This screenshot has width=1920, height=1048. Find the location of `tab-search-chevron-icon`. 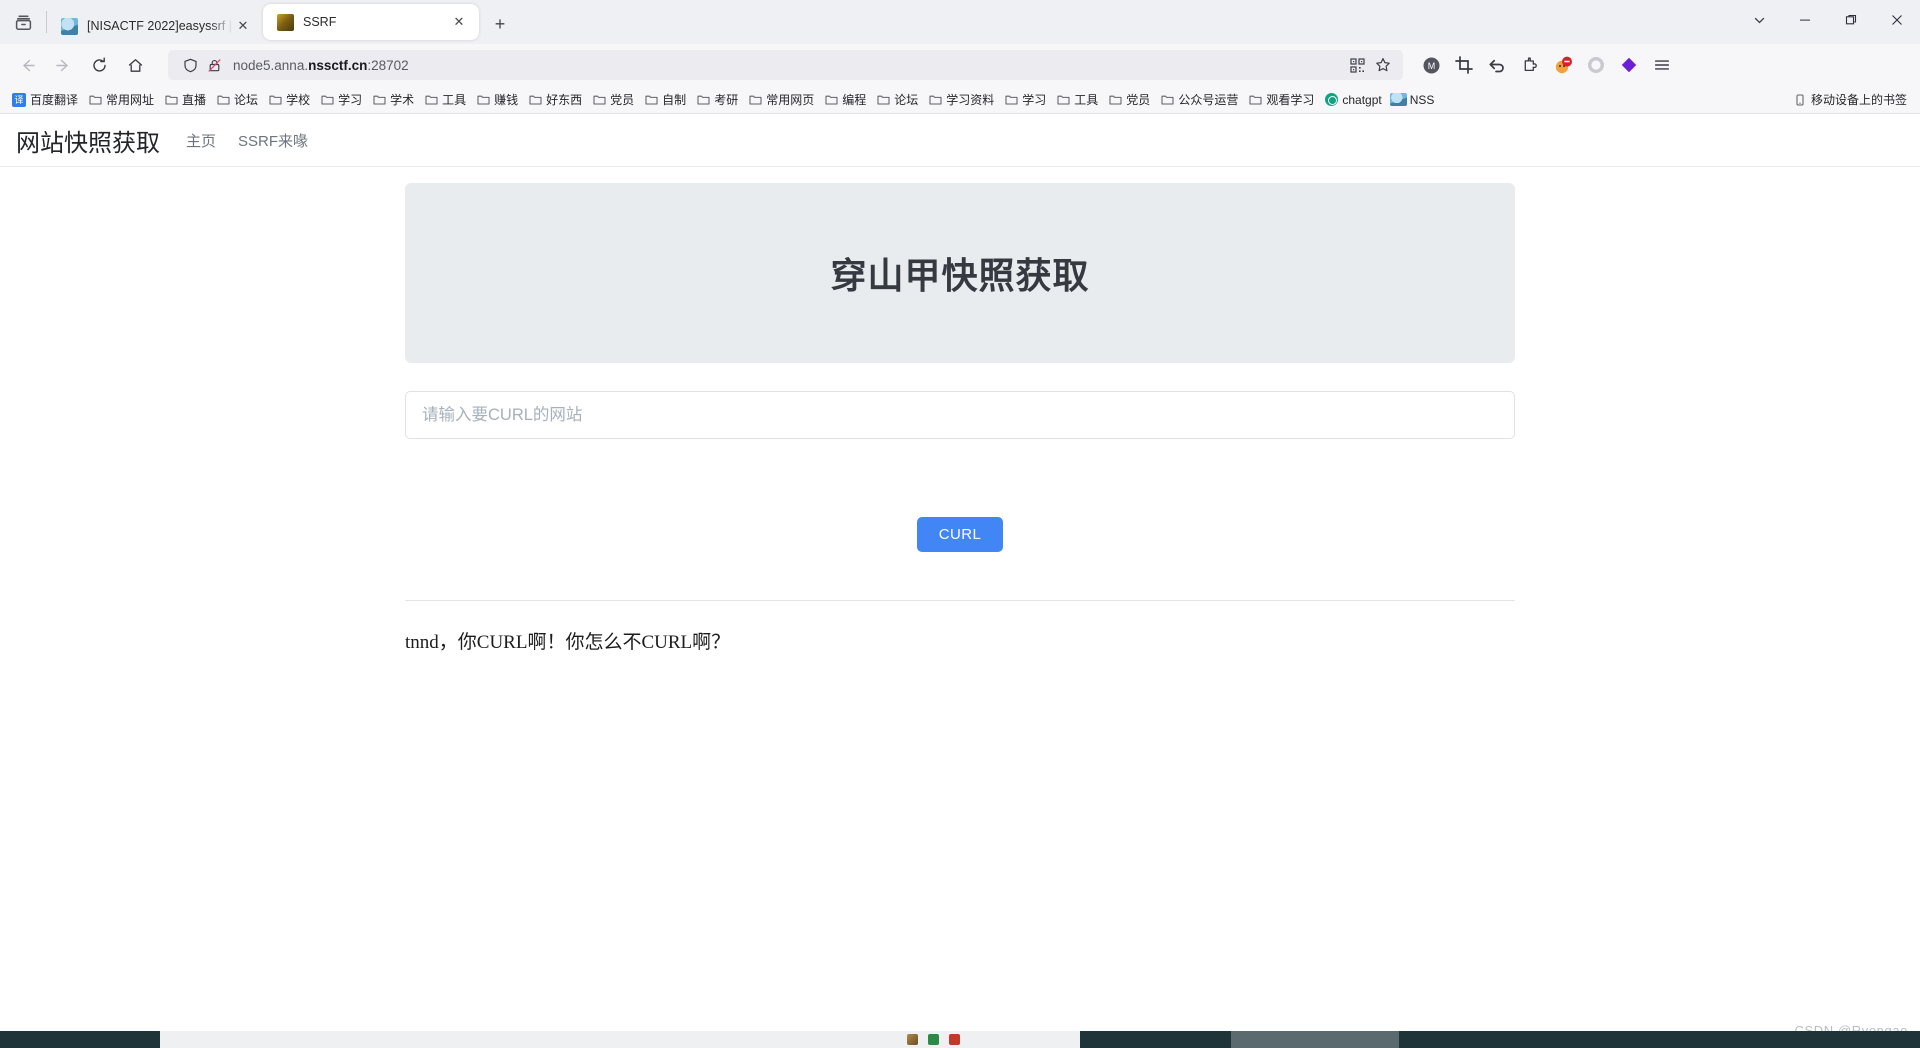

tab-search-chevron-icon is located at coordinates (1759, 20).